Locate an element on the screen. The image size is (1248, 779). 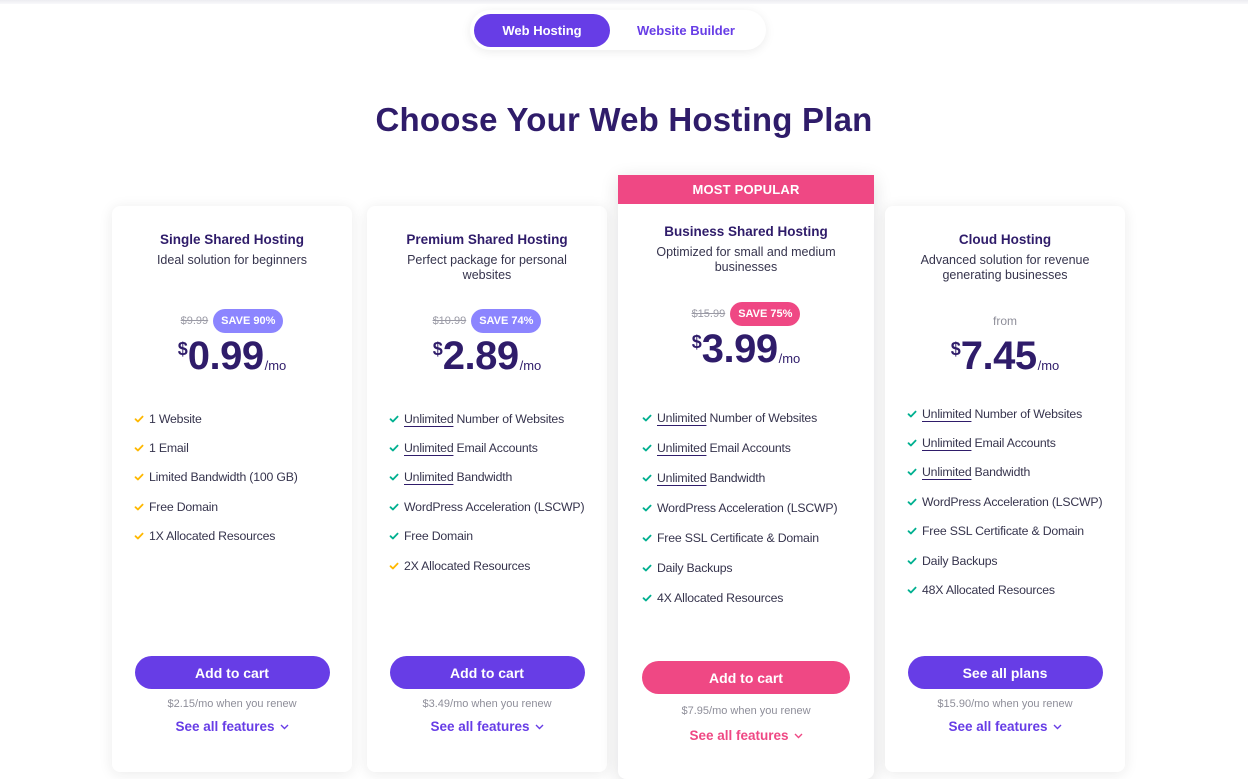
feature-text: Limited Bandwidth (100 GB) is located at coordinates (223, 477).